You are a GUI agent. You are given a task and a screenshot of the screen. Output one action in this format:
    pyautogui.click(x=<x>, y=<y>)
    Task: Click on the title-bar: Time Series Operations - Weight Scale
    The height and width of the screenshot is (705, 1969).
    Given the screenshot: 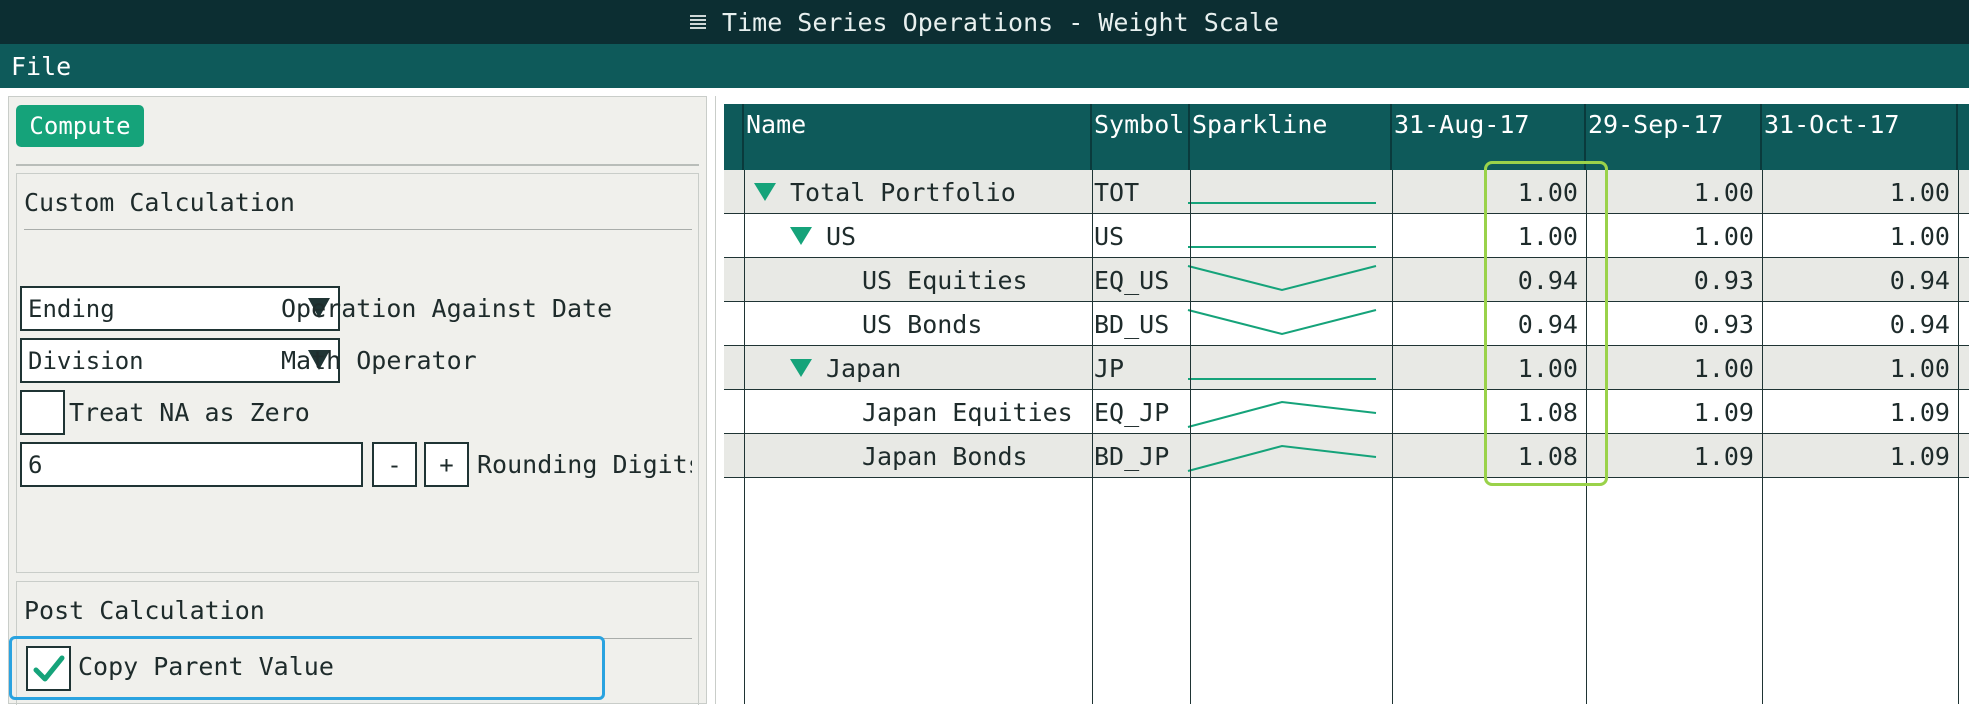 What is the action you would take?
    pyautogui.click(x=984, y=22)
    